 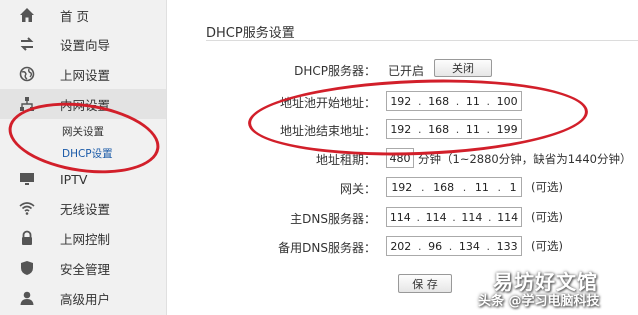 I want to click on sidebar-item-security: 安全管理, so click(x=83, y=268).